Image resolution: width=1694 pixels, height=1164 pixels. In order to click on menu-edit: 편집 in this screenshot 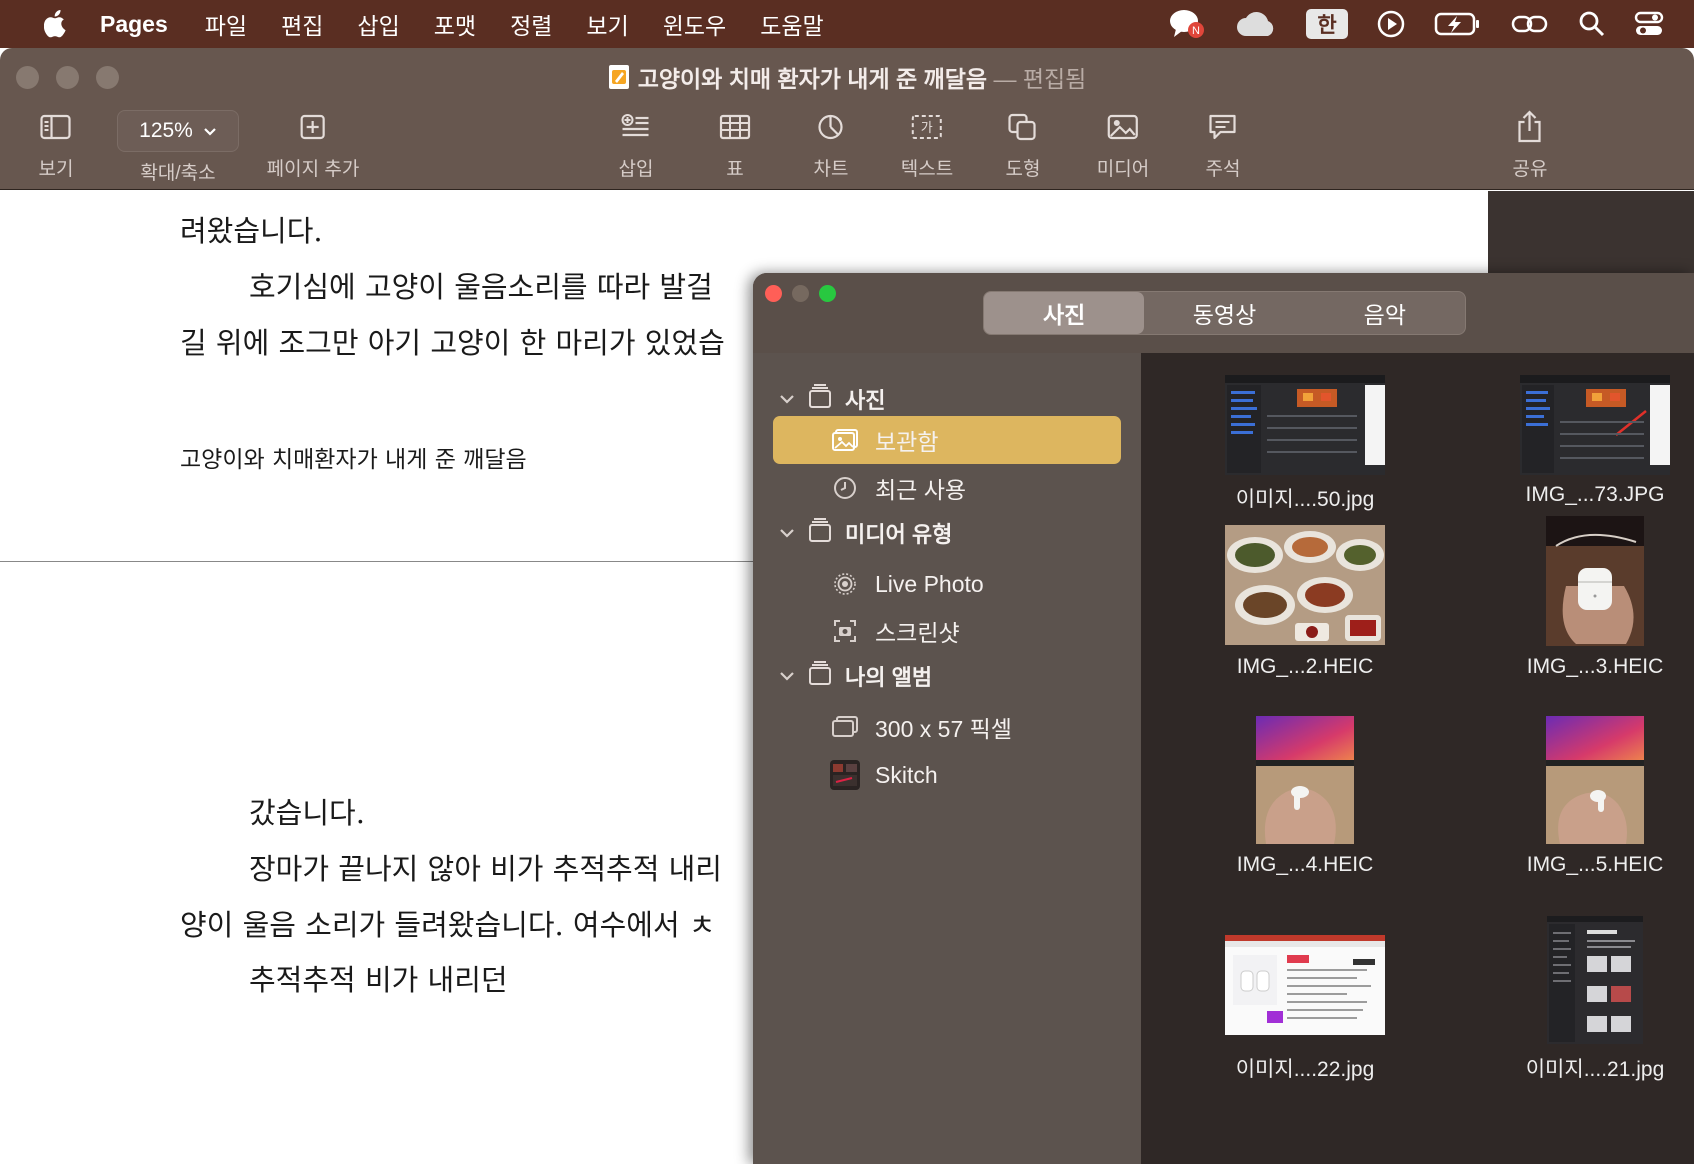, I will do `click(302, 24)`.